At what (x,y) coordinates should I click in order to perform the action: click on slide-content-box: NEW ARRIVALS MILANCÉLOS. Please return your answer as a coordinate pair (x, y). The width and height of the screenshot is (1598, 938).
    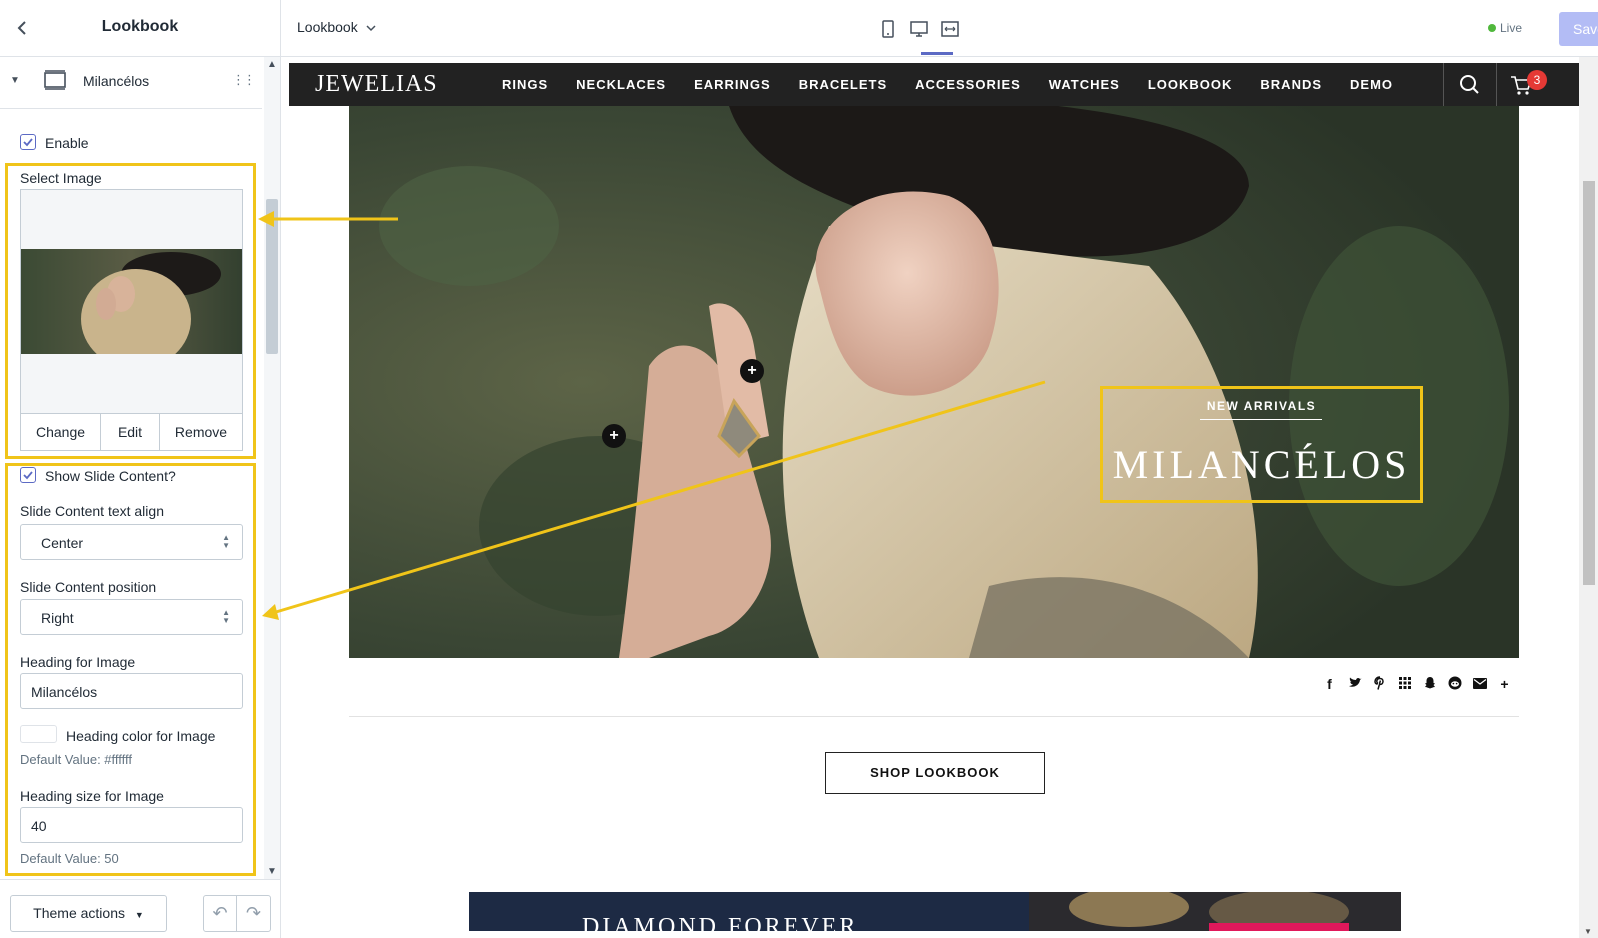
    Looking at the image, I should click on (1261, 444).